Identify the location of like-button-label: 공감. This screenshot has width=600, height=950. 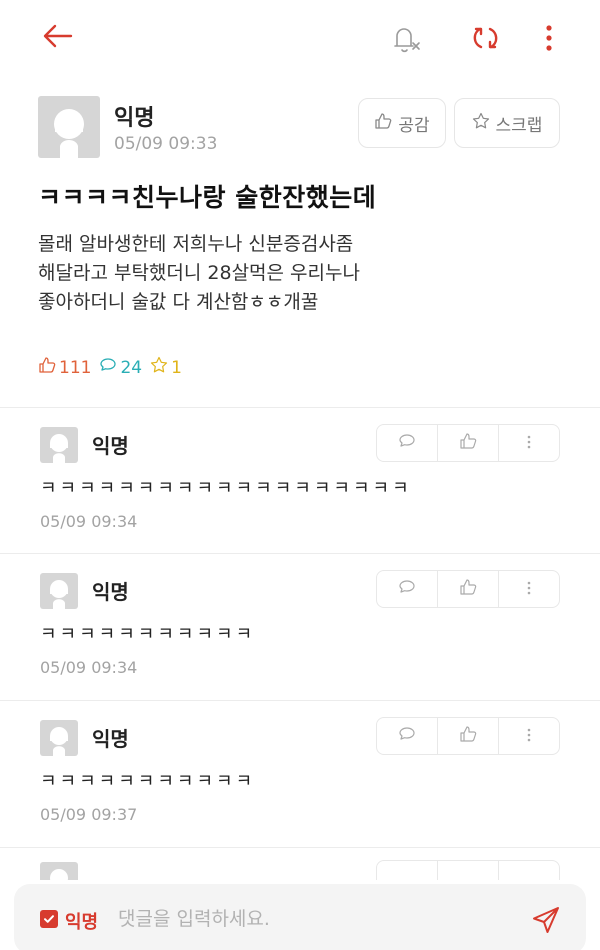
(414, 125).